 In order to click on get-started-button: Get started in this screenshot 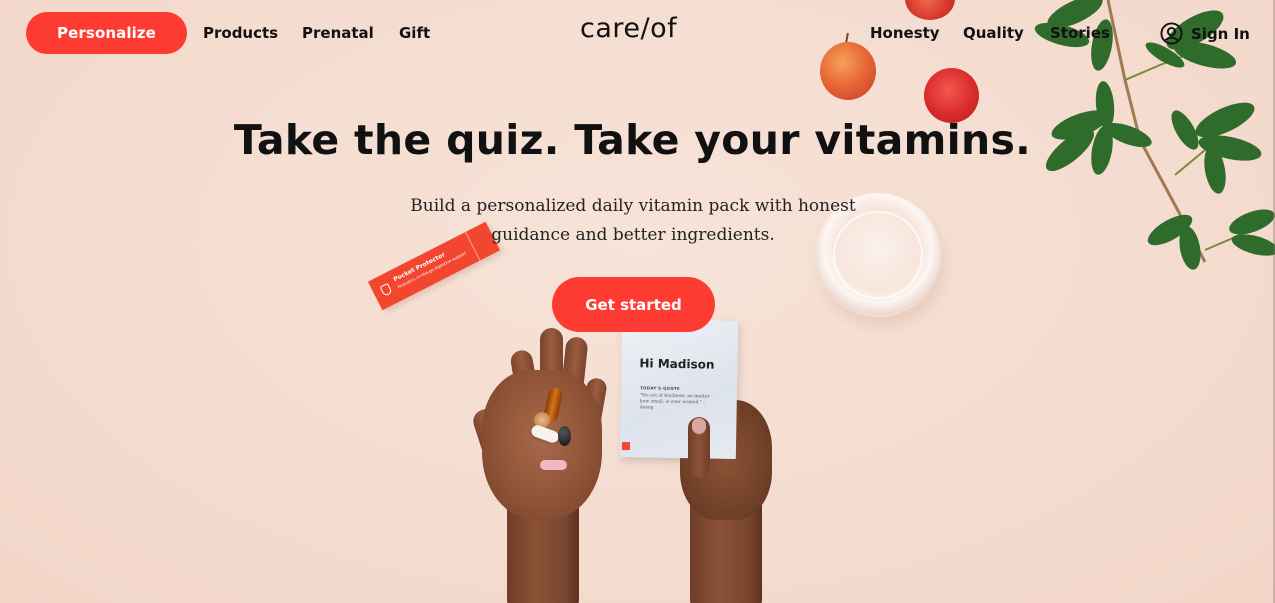, I will do `click(633, 304)`.